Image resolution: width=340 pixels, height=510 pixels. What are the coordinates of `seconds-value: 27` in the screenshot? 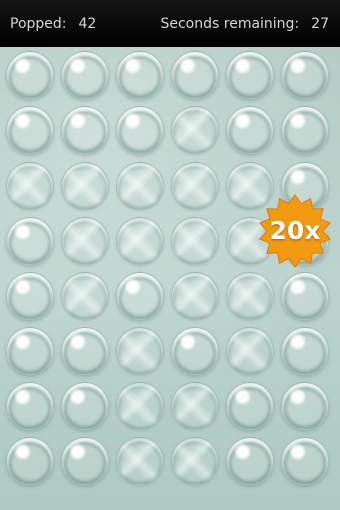 It's located at (320, 24).